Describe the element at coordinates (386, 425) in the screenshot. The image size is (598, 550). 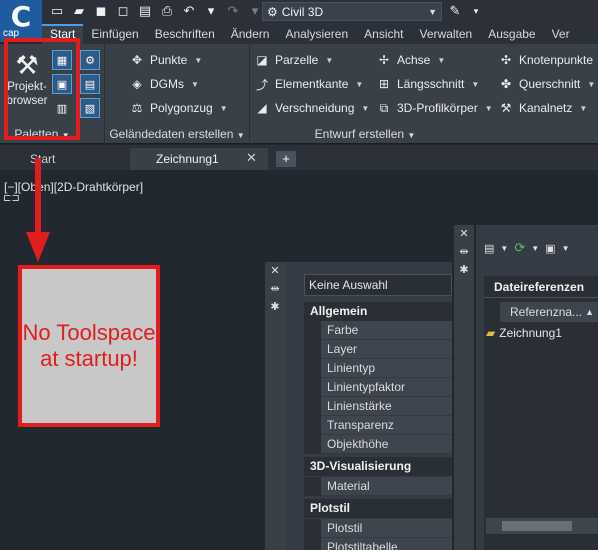
I see `property-name: Transparenz` at that location.